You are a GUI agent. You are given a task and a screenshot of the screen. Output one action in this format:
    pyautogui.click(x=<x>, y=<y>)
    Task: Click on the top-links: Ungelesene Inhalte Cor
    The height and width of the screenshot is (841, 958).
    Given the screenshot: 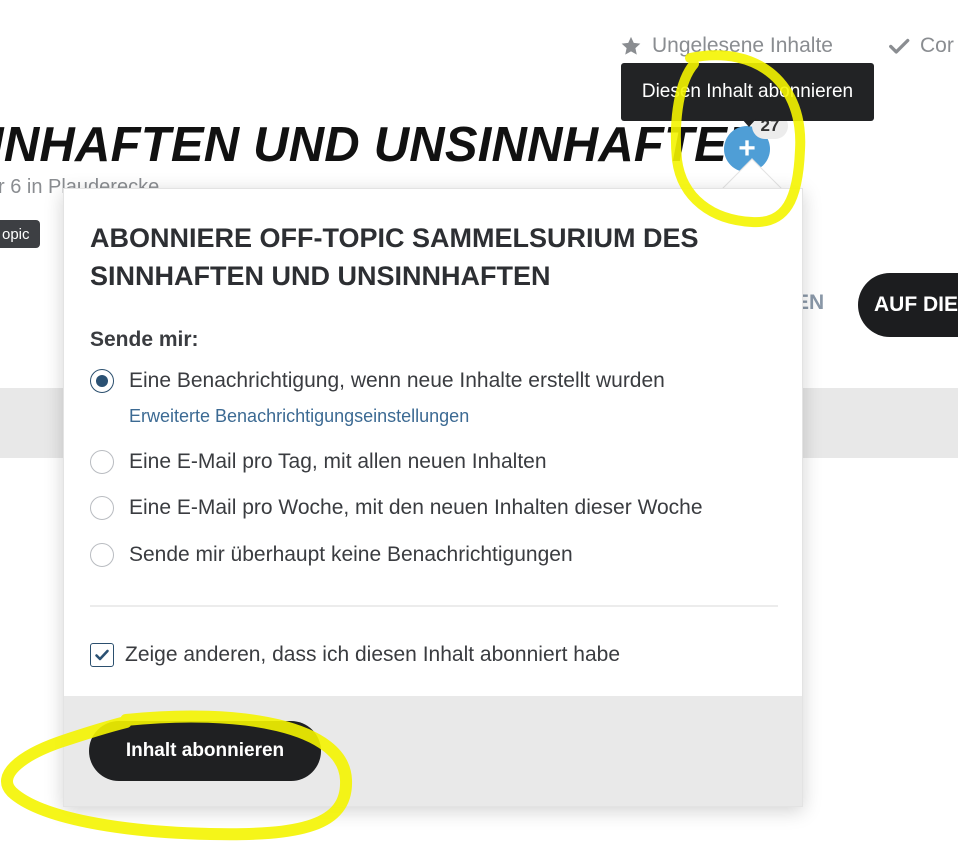 What is the action you would take?
    pyautogui.click(x=789, y=48)
    